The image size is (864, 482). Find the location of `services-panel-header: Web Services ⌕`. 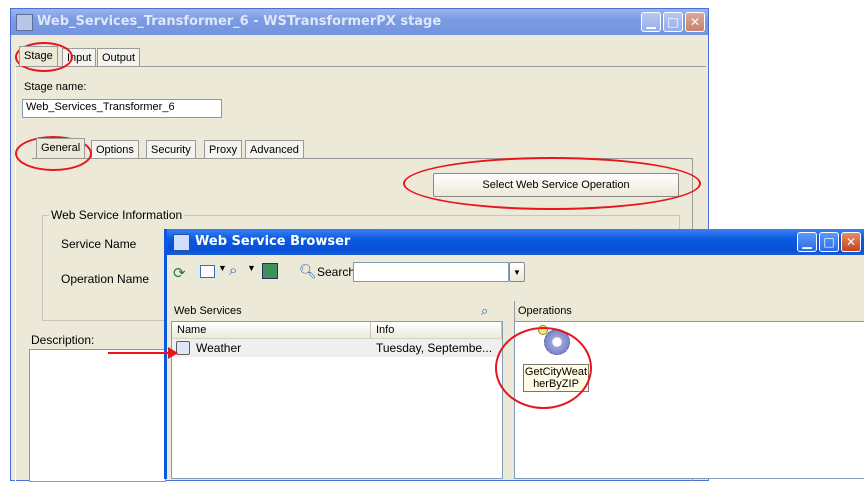

services-panel-header: Web Services ⌕ is located at coordinates (337, 311).